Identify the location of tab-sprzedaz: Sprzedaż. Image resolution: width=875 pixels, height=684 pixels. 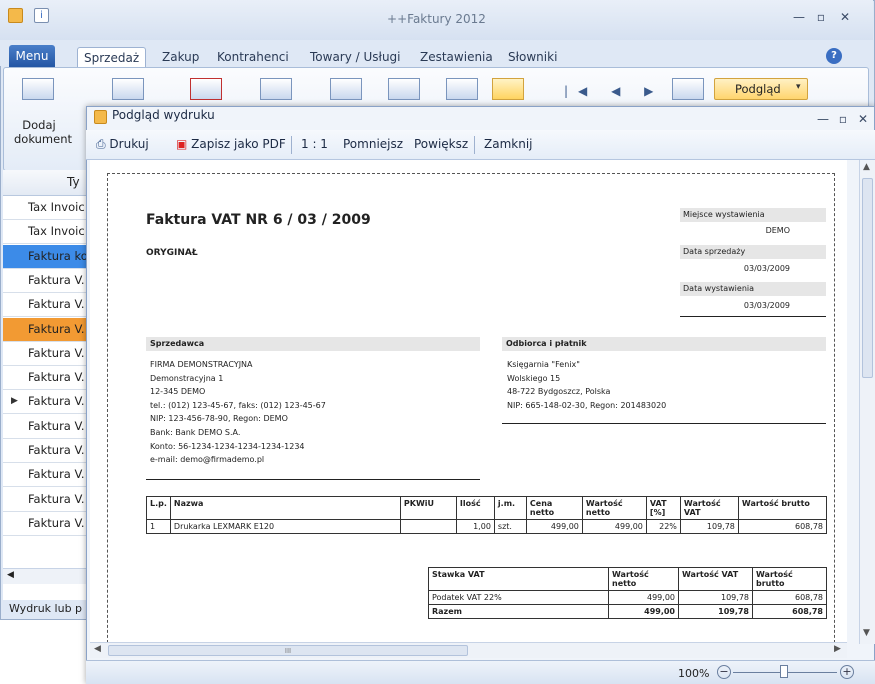
(112, 57).